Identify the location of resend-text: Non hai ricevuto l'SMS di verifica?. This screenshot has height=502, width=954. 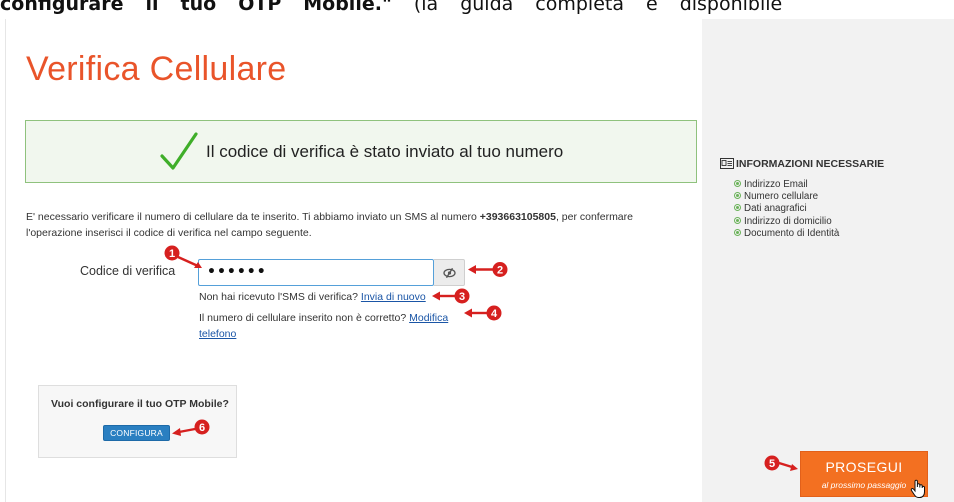
(278, 297).